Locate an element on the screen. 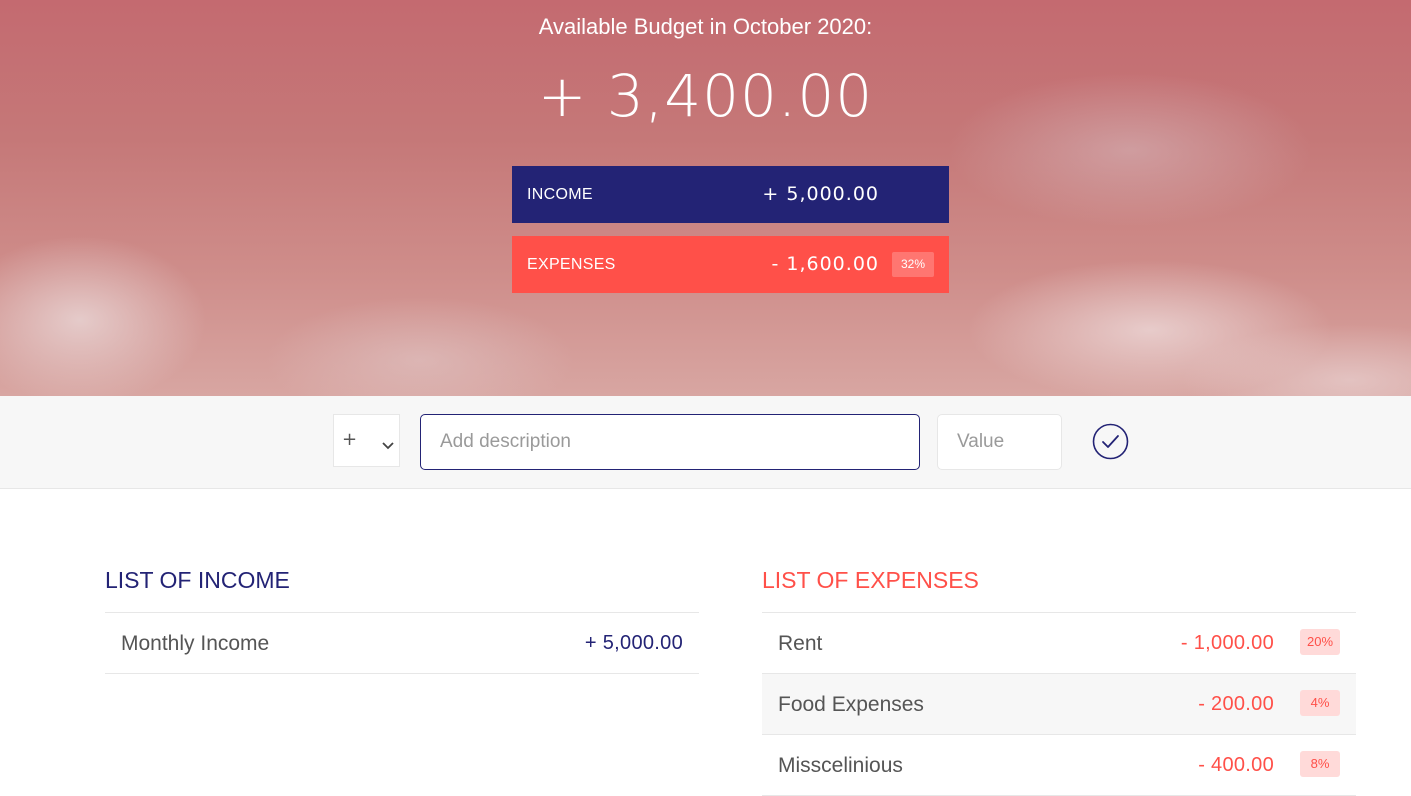  add-item-button is located at coordinates (1110, 441).